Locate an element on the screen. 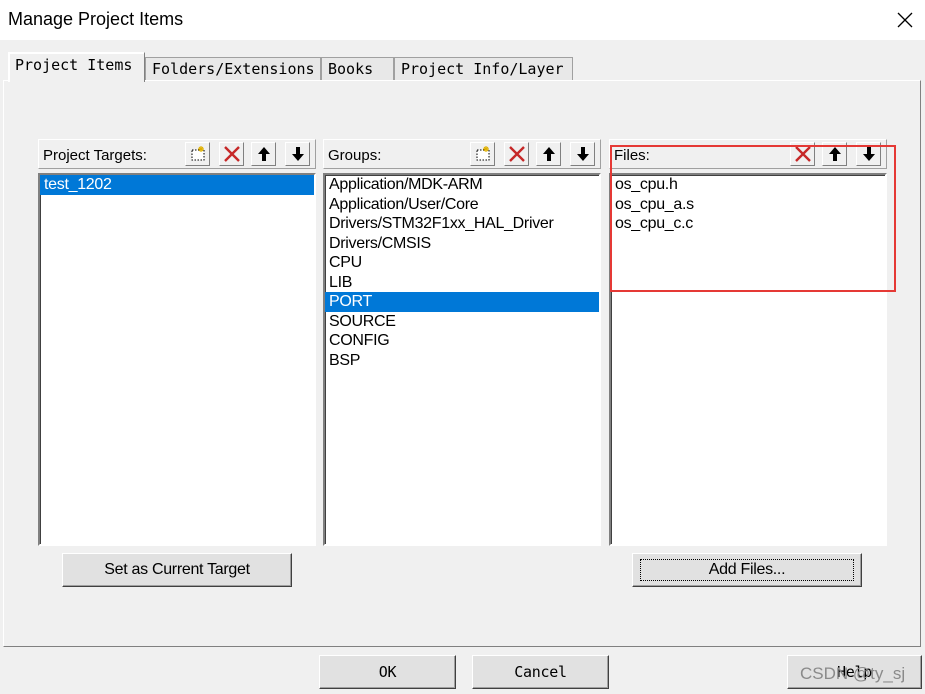  set-current-target-label: Set as Current Target is located at coordinates (177, 569).